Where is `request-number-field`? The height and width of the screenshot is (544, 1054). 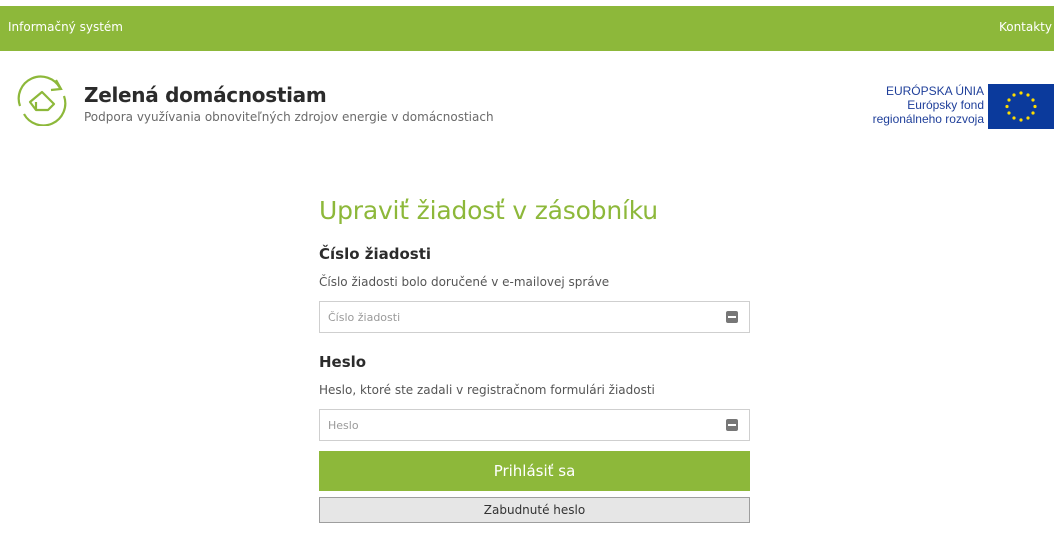
request-number-field is located at coordinates (534, 317).